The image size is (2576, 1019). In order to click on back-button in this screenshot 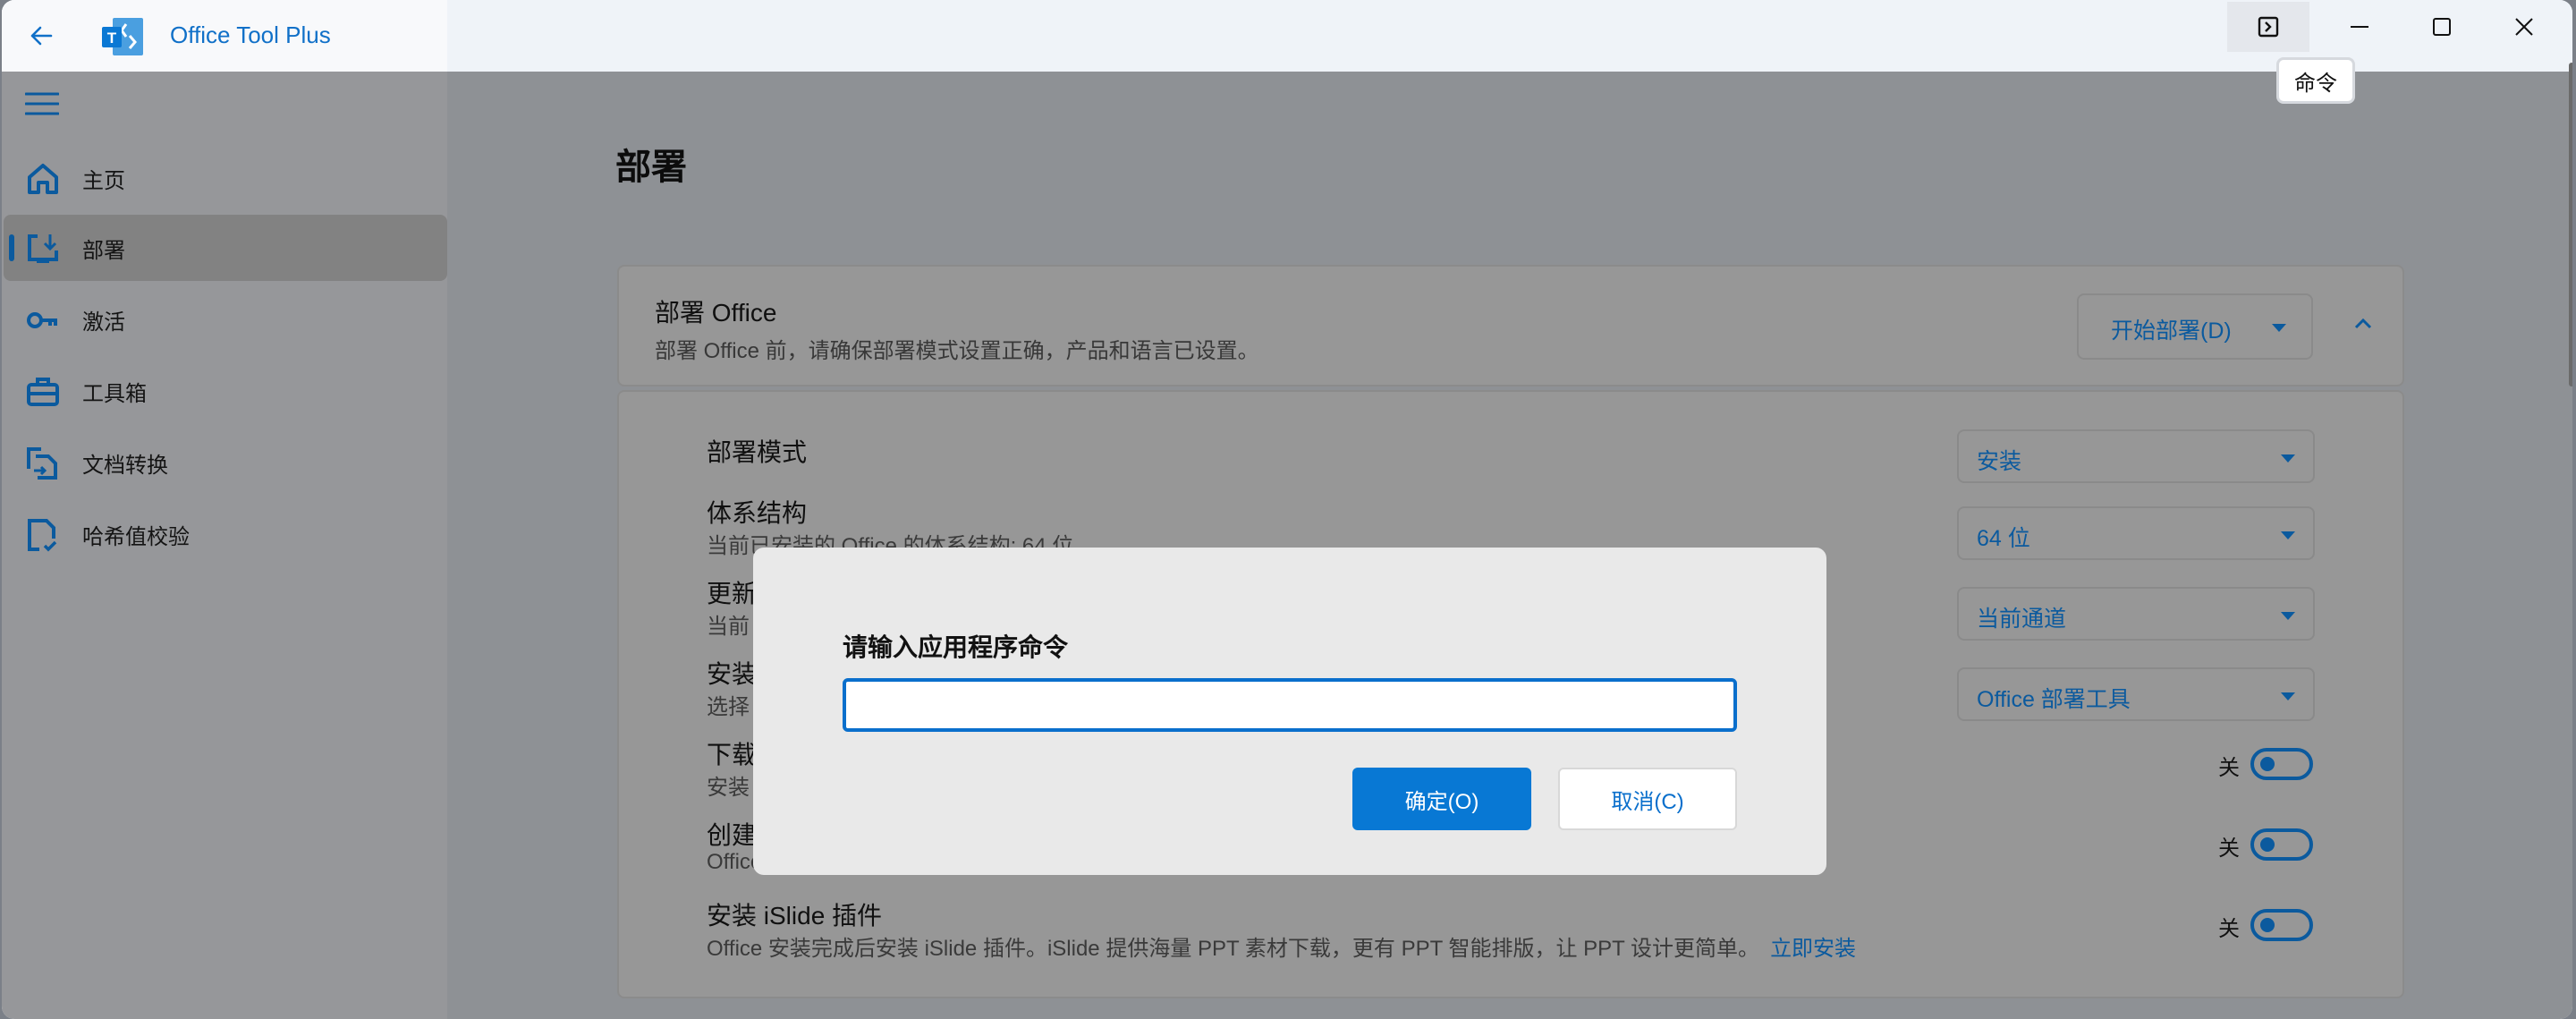, I will do `click(41, 35)`.